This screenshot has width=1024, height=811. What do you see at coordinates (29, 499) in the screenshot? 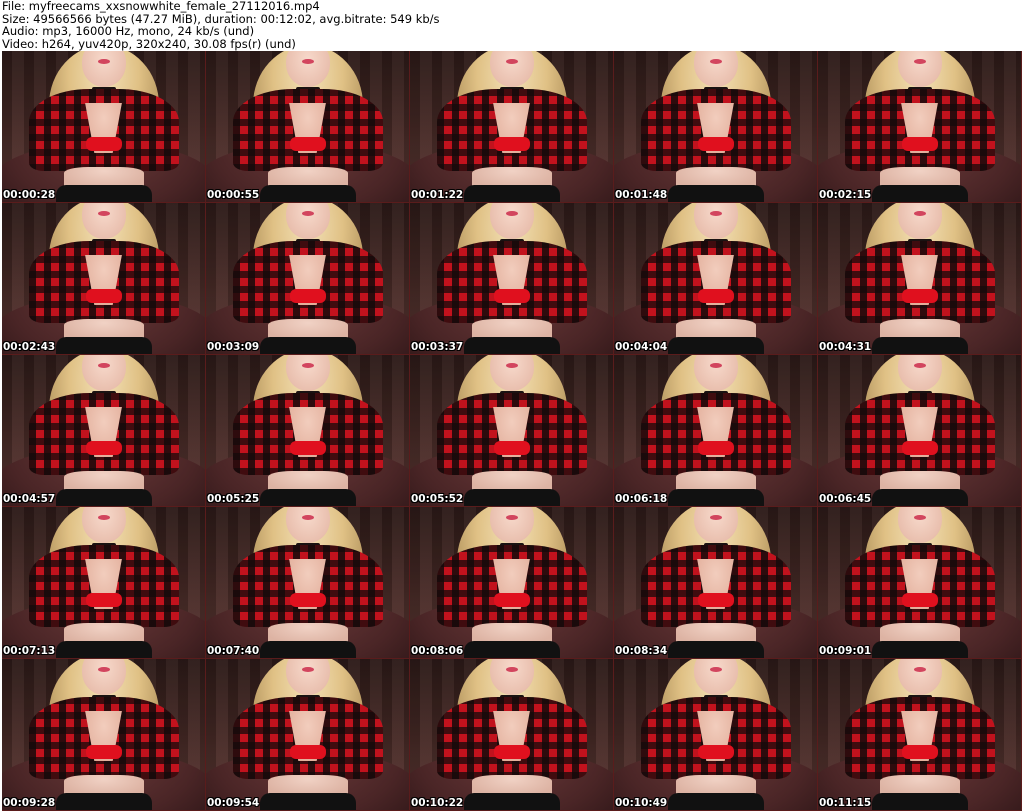
I see `thumbnail-timestamp: 00:04:57` at bounding box center [29, 499].